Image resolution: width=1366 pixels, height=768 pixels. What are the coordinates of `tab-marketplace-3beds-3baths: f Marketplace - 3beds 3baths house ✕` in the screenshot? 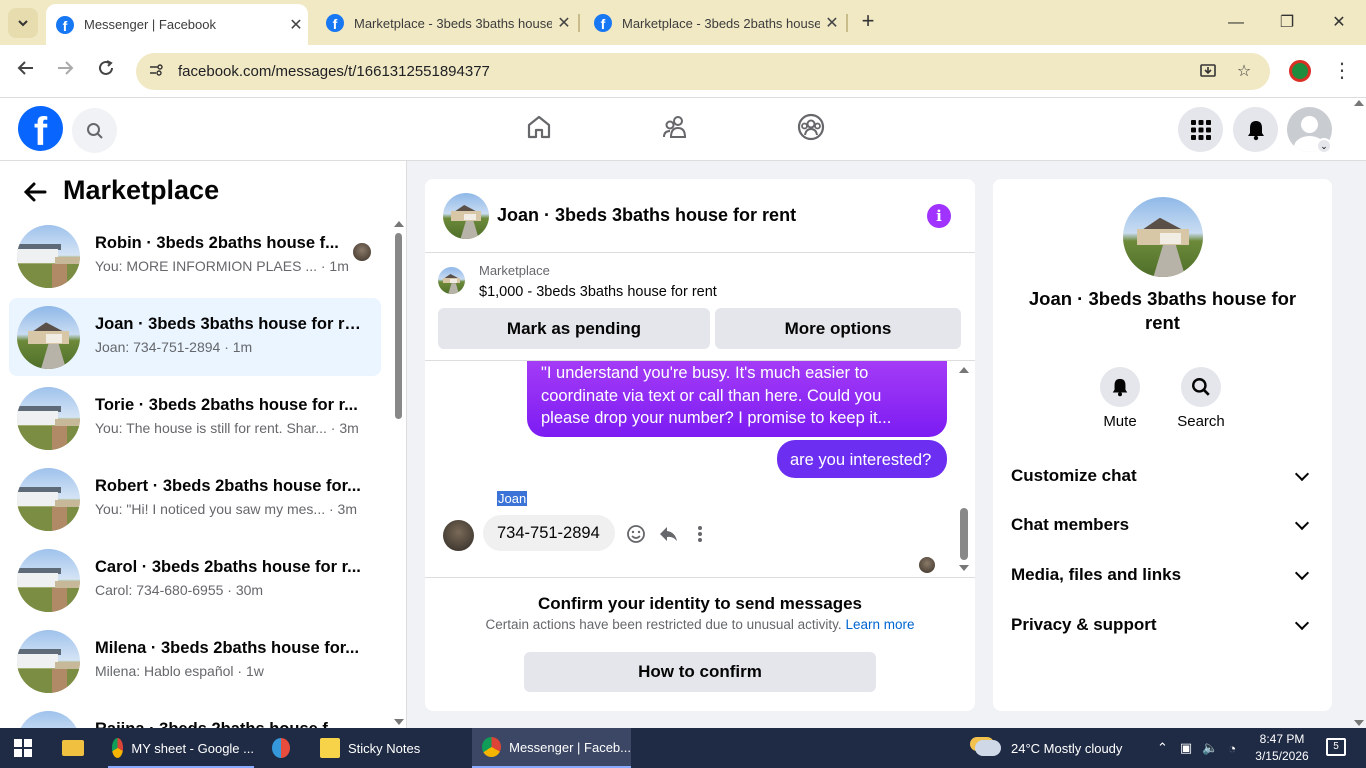 It's located at (446, 23).